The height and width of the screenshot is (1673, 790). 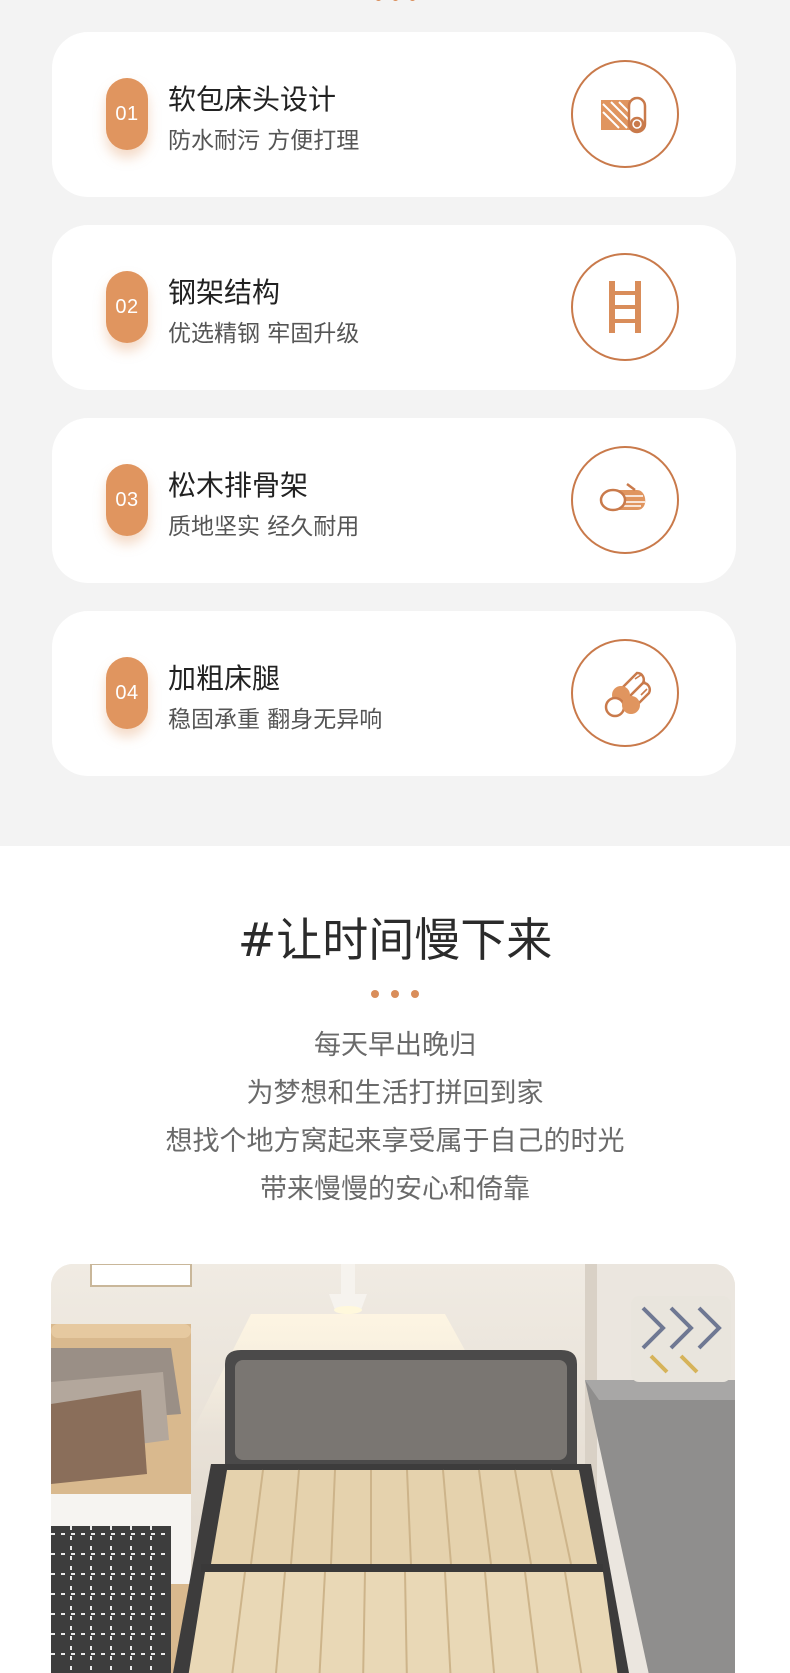 What do you see at coordinates (224, 678) in the screenshot?
I see `feature-title: 加粗床腿` at bounding box center [224, 678].